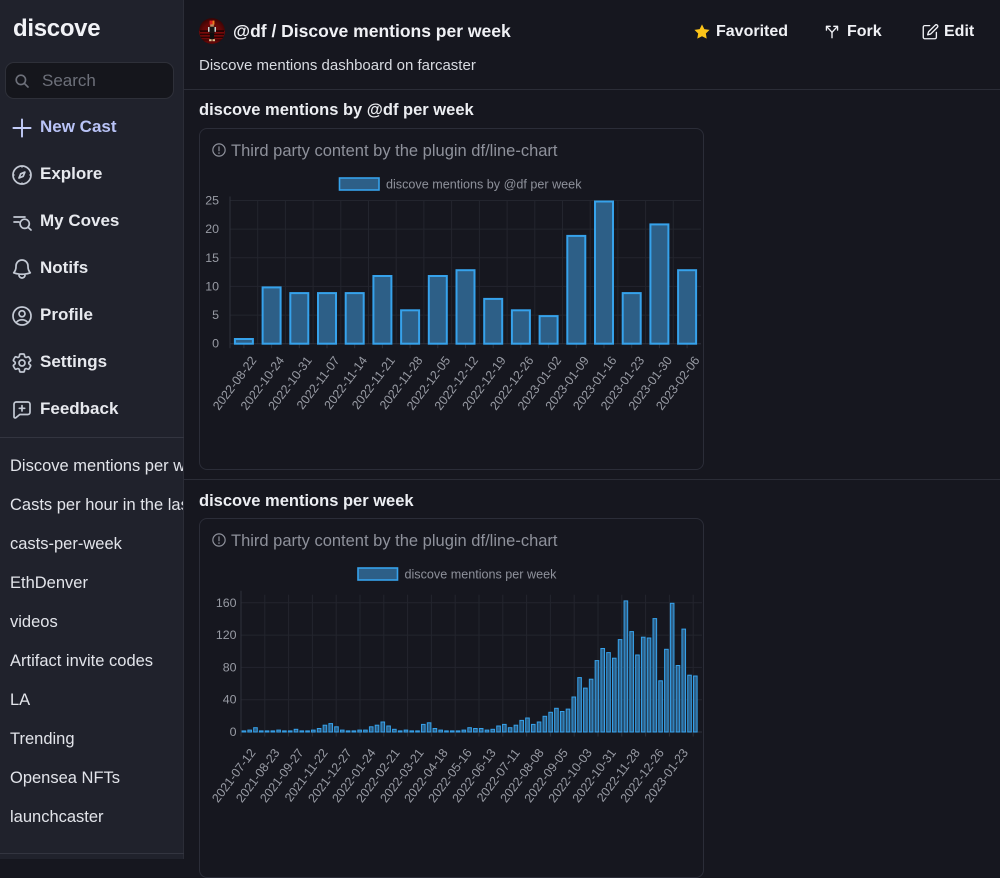 This screenshot has width=1000, height=878. Describe the element at coordinates (484, 185) in the screenshot. I see `svg-text:discove mentions by @df per we: discove mentions by @df per week` at that location.